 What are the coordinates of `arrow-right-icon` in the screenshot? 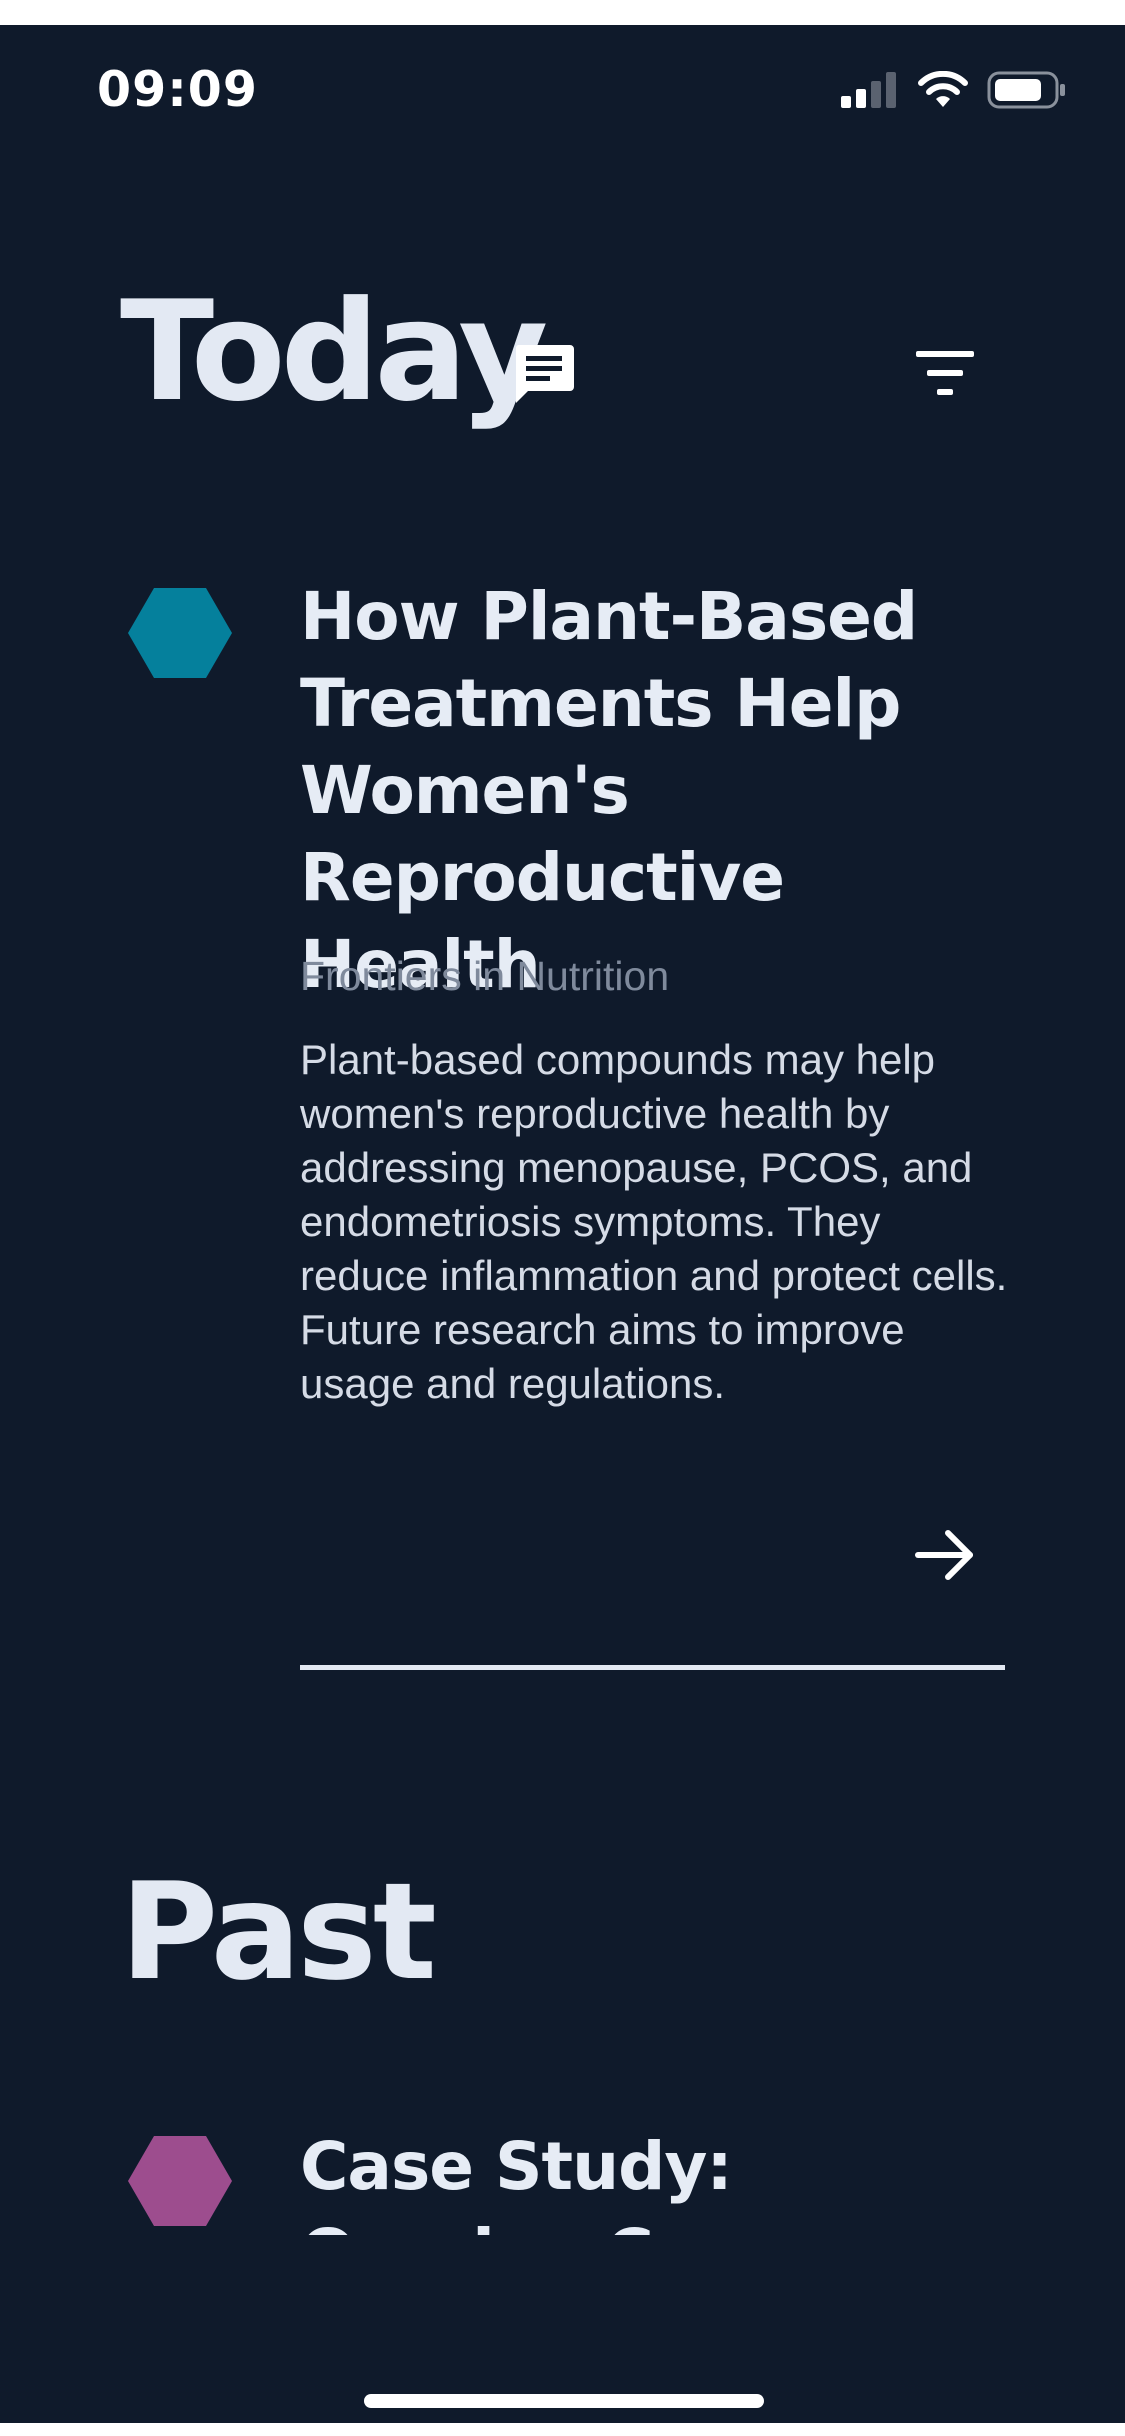 It's located at (945, 1555).